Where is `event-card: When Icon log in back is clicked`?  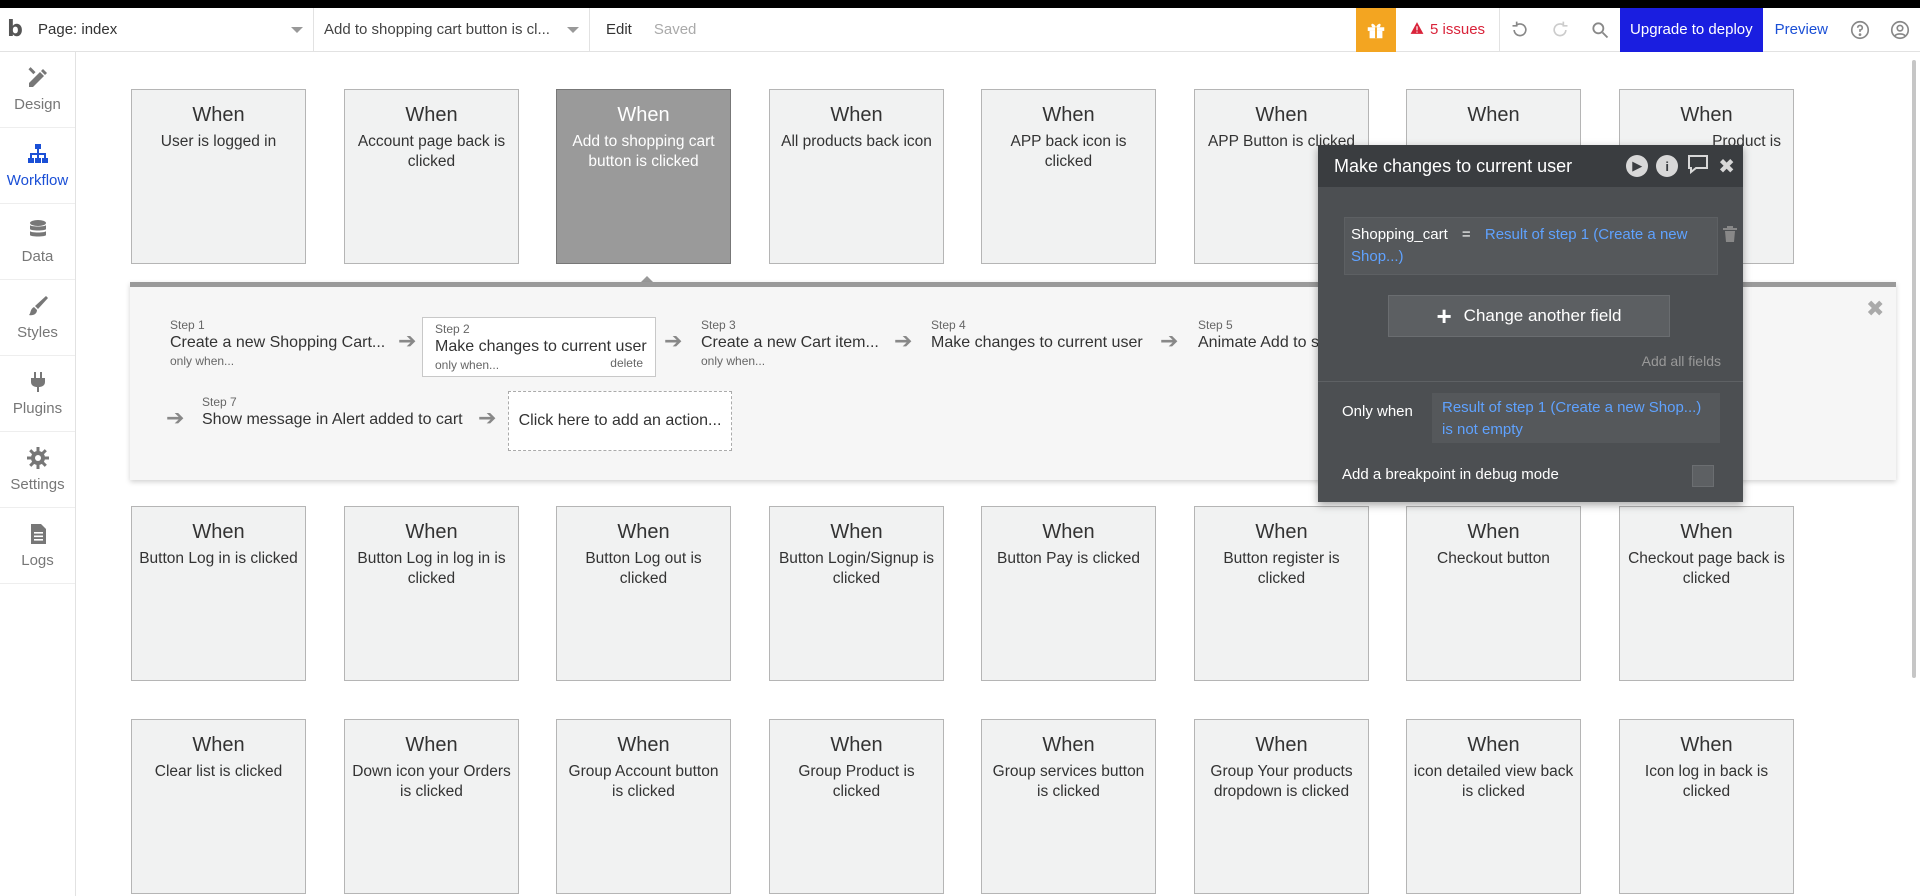
event-card: When Icon log in back is clicked is located at coordinates (1706, 806).